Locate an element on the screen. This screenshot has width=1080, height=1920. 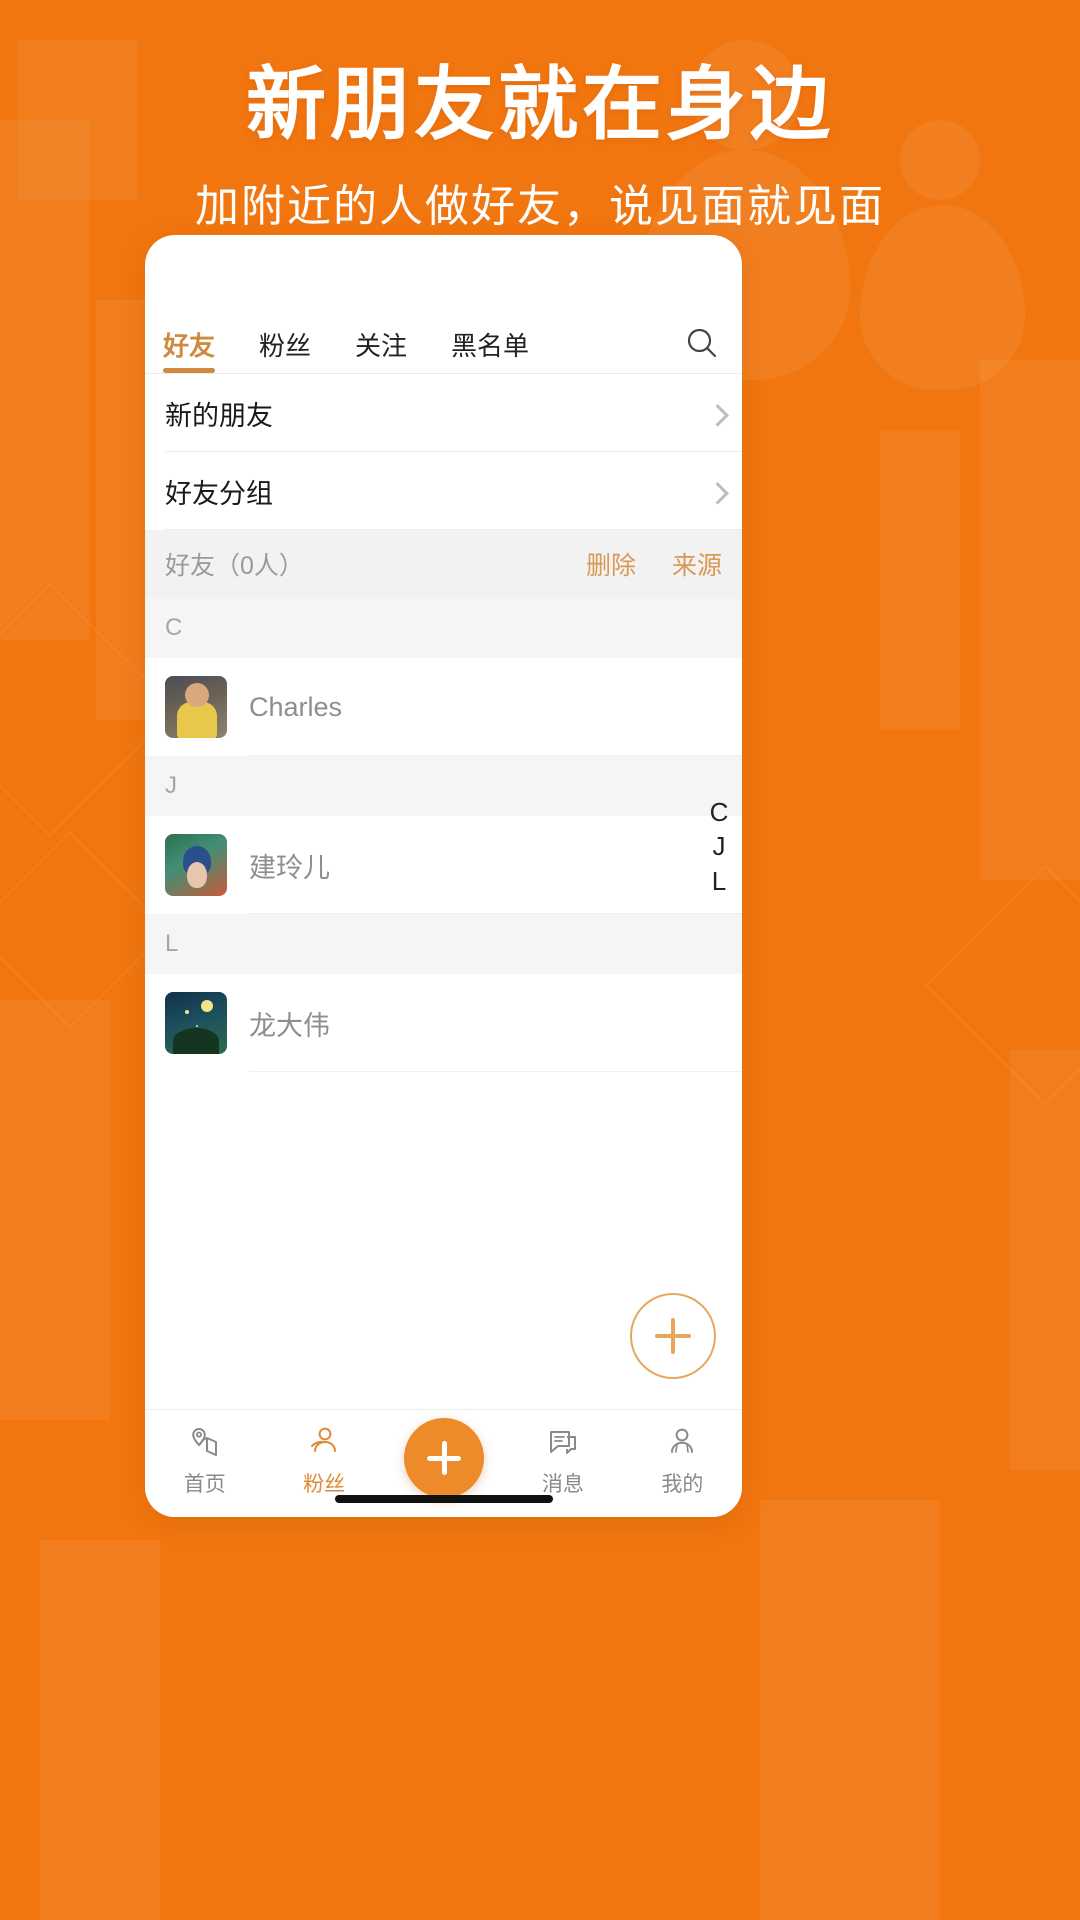
friends-count-label: 好友（0人） is located at coordinates (234, 566).